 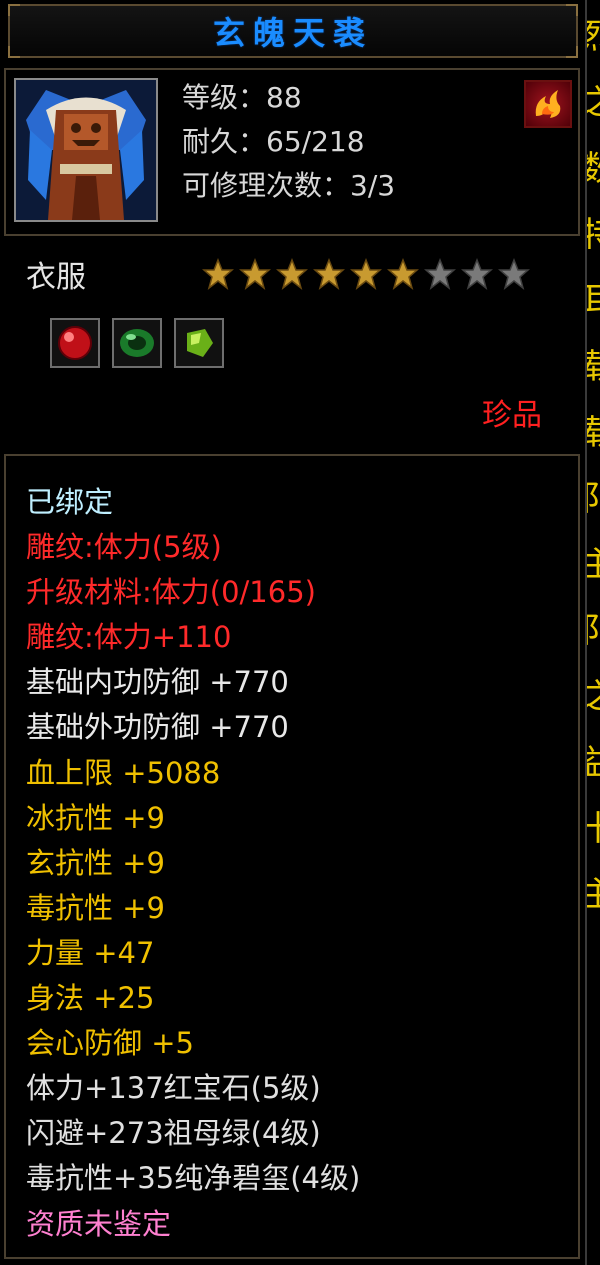 What do you see at coordinates (95, 907) in the screenshot?
I see `attribute-line: 毒抗性 +9` at bounding box center [95, 907].